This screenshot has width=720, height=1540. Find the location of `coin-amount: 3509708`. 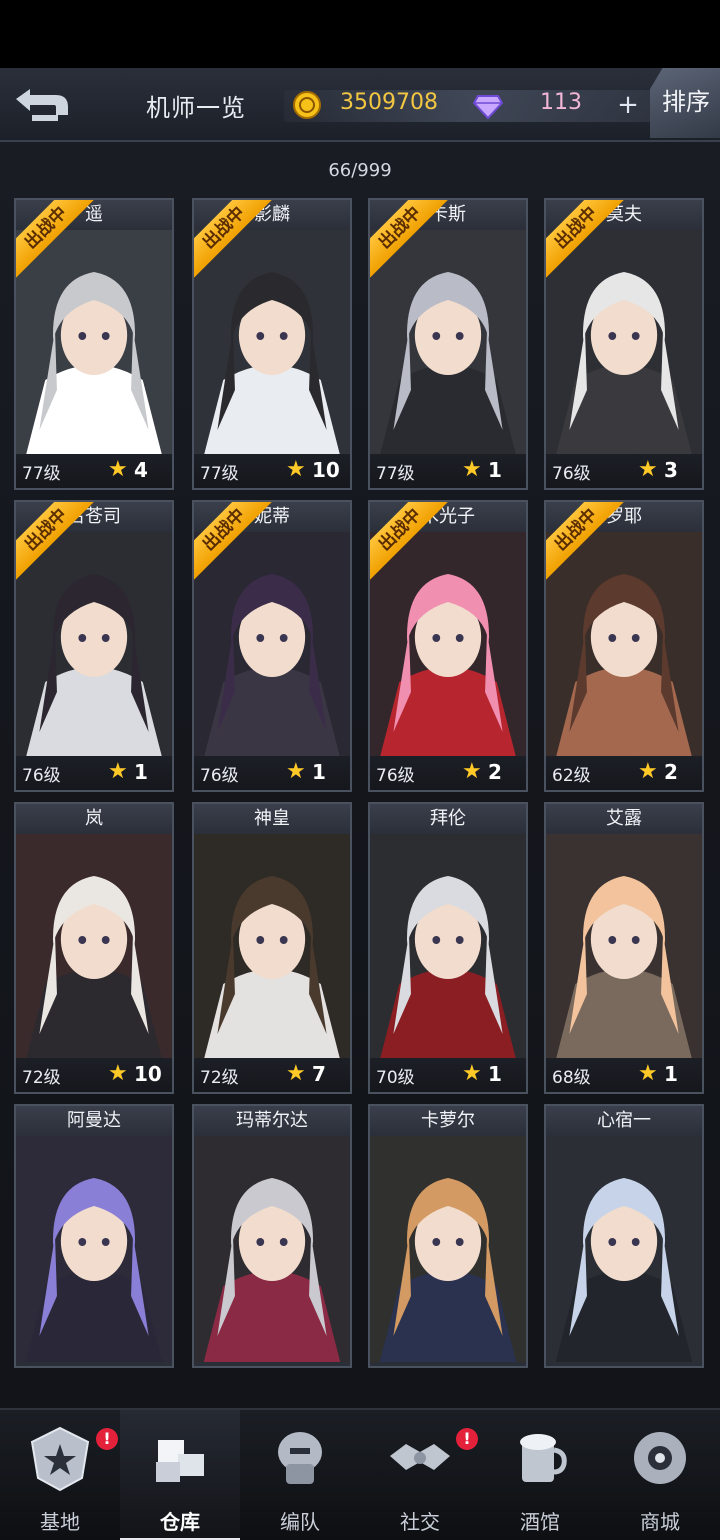

coin-amount: 3509708 is located at coordinates (389, 102).